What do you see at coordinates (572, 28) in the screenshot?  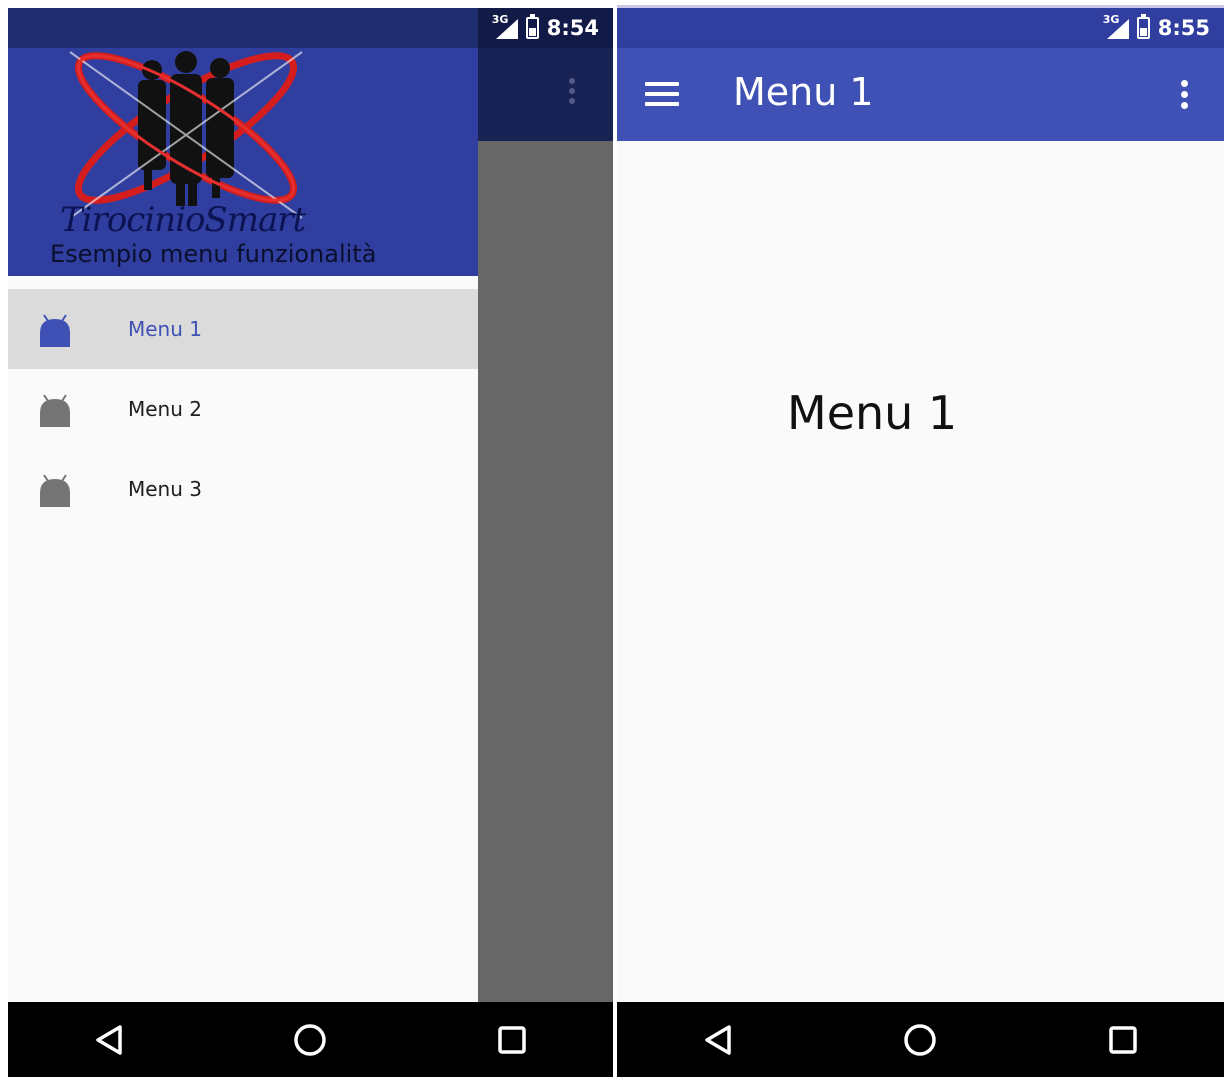 I see `status-time: 8:54` at bounding box center [572, 28].